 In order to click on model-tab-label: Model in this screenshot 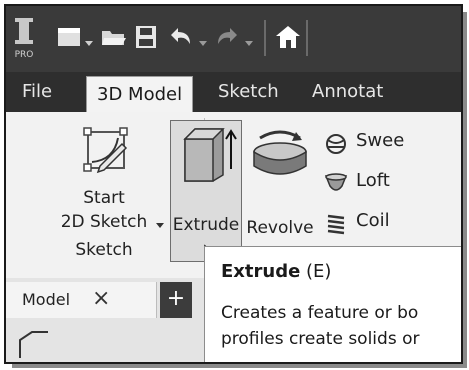, I will do `click(46, 299)`.